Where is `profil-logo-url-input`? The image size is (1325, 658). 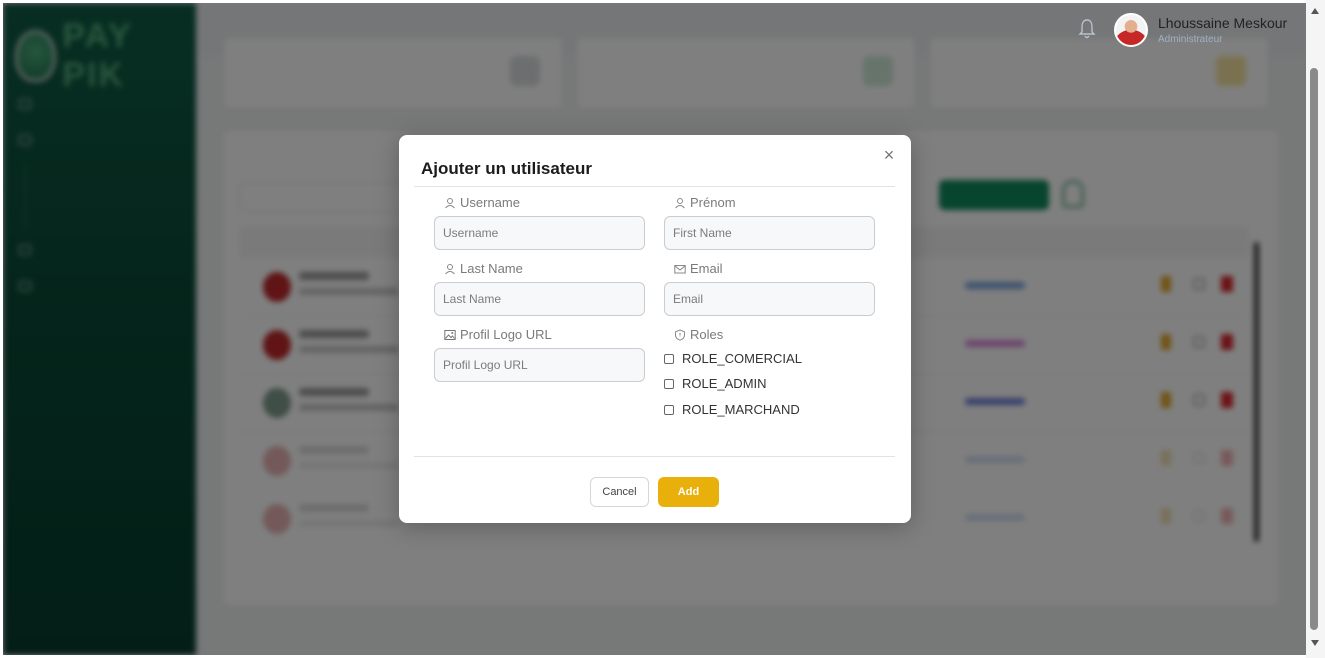 profil-logo-url-input is located at coordinates (539, 365).